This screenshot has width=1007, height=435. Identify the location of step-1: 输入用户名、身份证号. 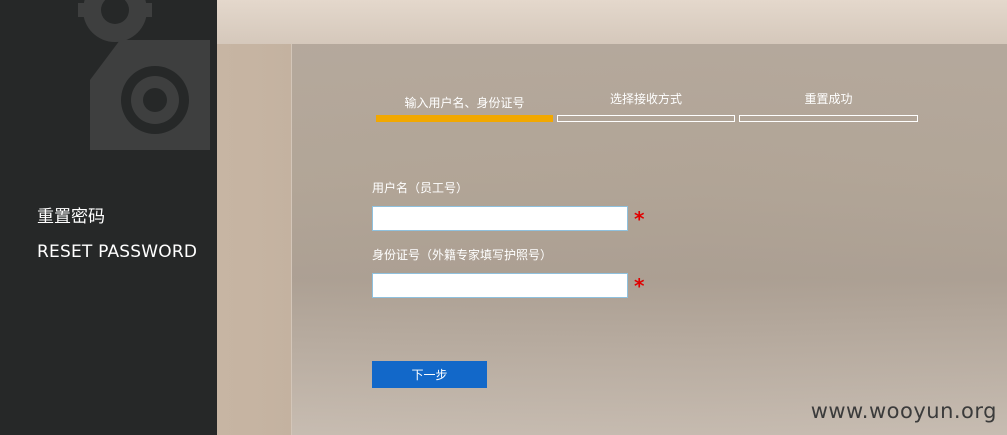
(464, 110).